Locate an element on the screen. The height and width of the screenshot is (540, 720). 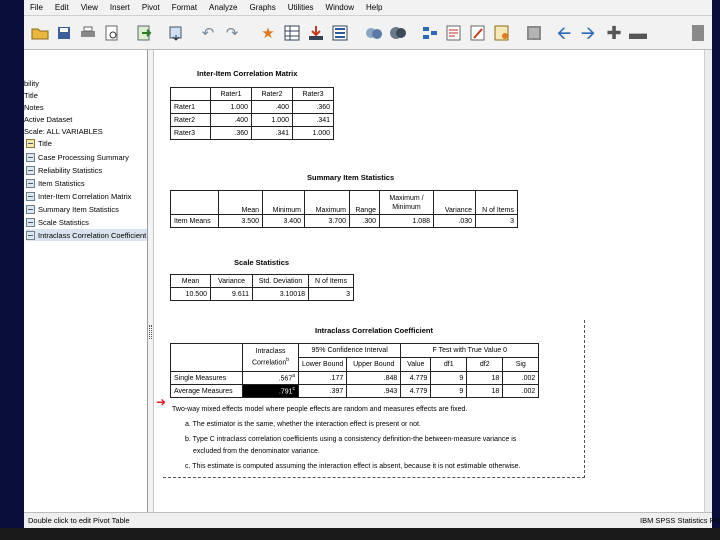
nav-item-summary-item: Summary Item Statistics is located at coordinates (72, 209).